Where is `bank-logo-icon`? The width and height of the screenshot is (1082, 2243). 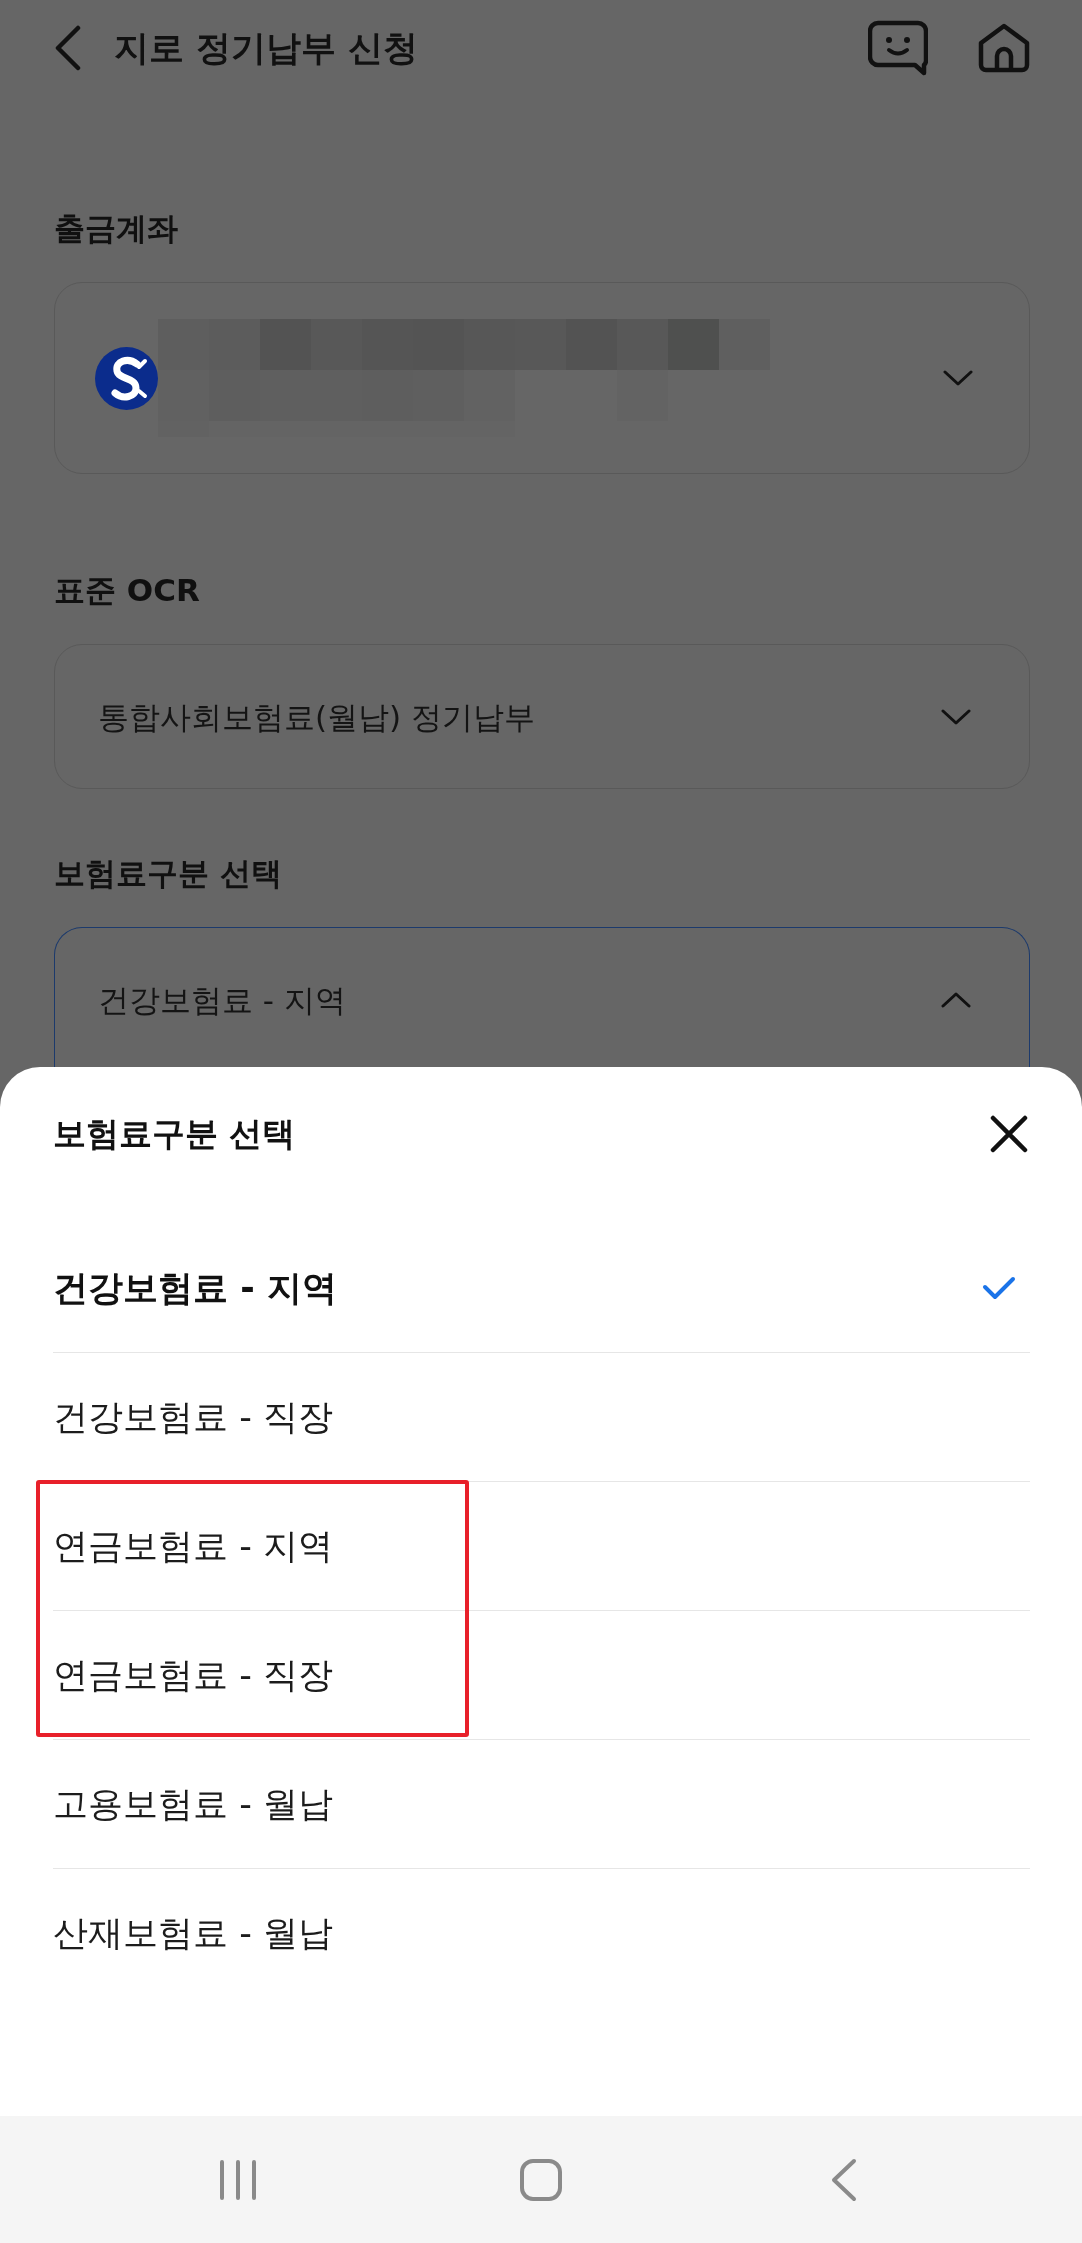
bank-logo-icon is located at coordinates (126, 378).